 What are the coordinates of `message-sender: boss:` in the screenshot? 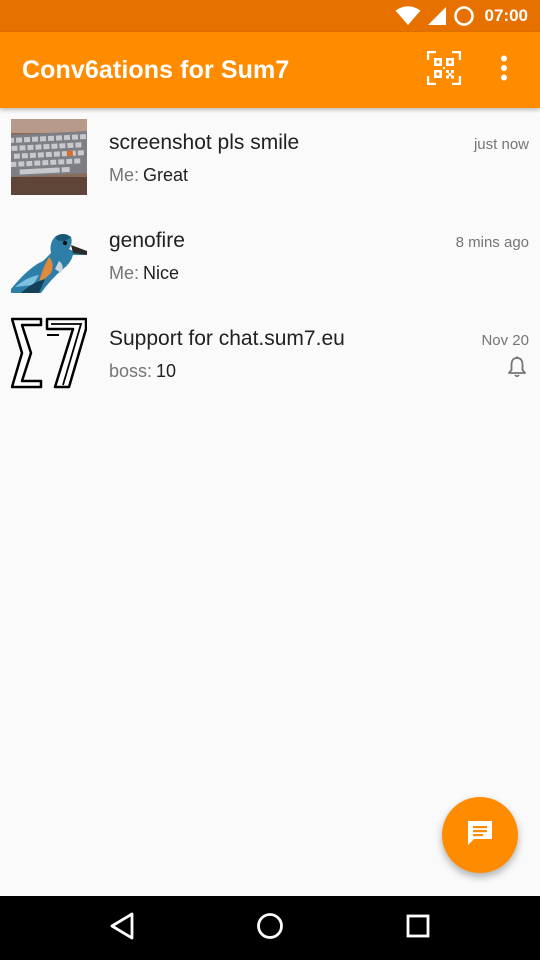 It's located at (131, 371).